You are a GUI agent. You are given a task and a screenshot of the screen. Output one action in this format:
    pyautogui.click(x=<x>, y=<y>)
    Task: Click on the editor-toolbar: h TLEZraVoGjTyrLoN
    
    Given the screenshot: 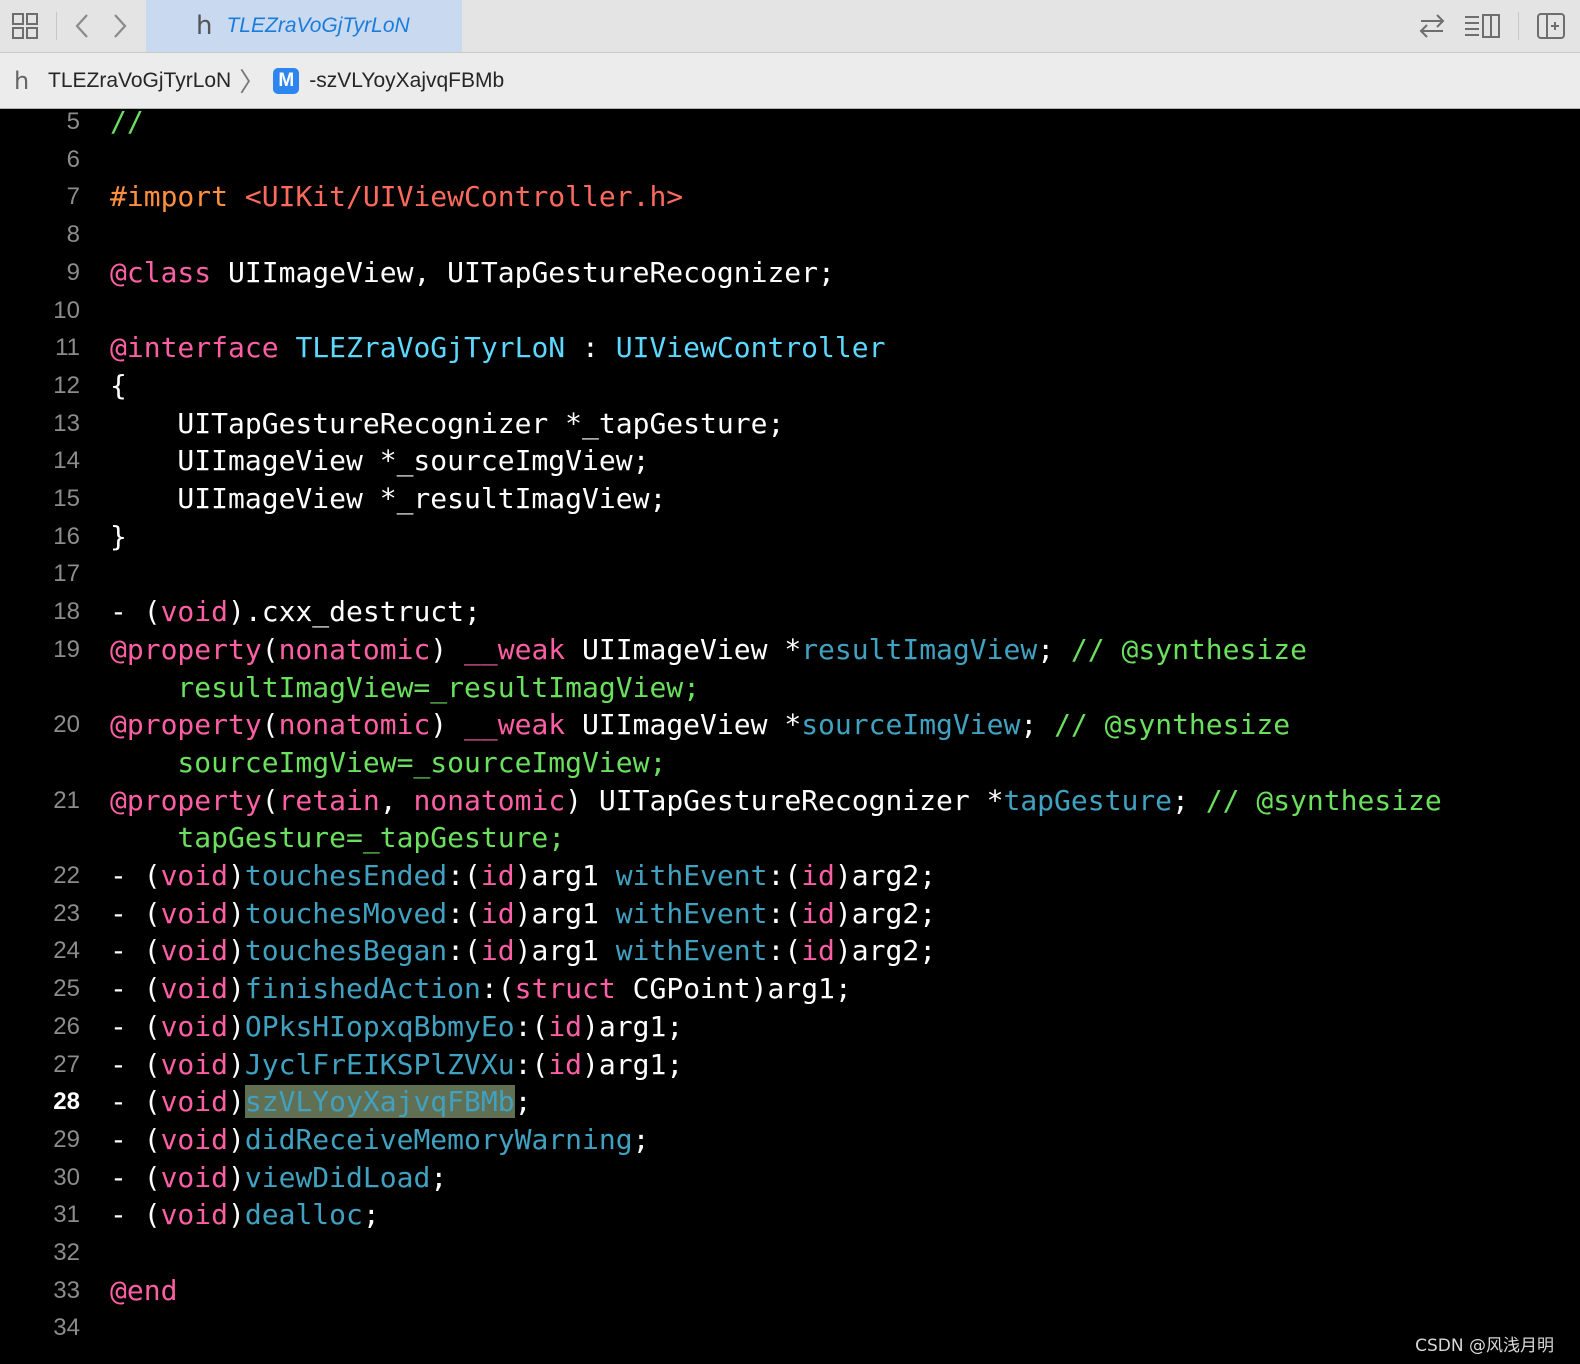 What is the action you would take?
    pyautogui.click(x=790, y=26)
    